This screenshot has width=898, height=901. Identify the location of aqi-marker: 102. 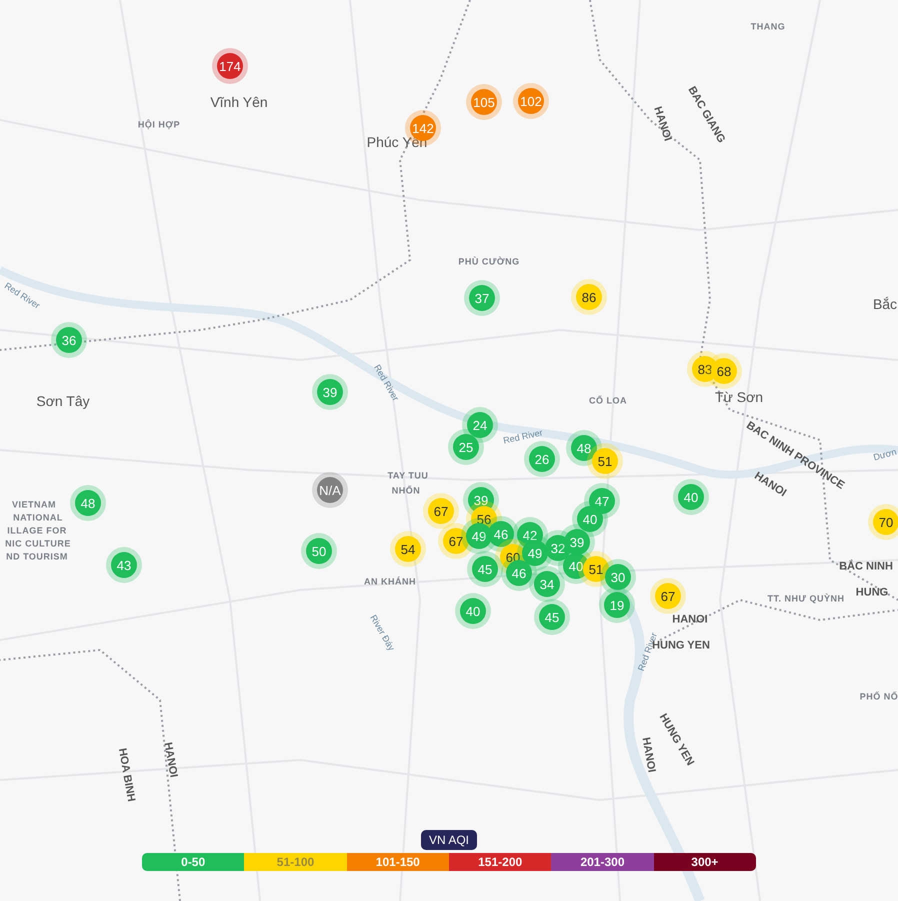
(531, 101).